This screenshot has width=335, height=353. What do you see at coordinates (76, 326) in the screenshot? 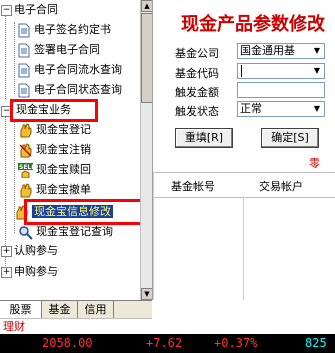
I see `licai-row: 理财` at bounding box center [76, 326].